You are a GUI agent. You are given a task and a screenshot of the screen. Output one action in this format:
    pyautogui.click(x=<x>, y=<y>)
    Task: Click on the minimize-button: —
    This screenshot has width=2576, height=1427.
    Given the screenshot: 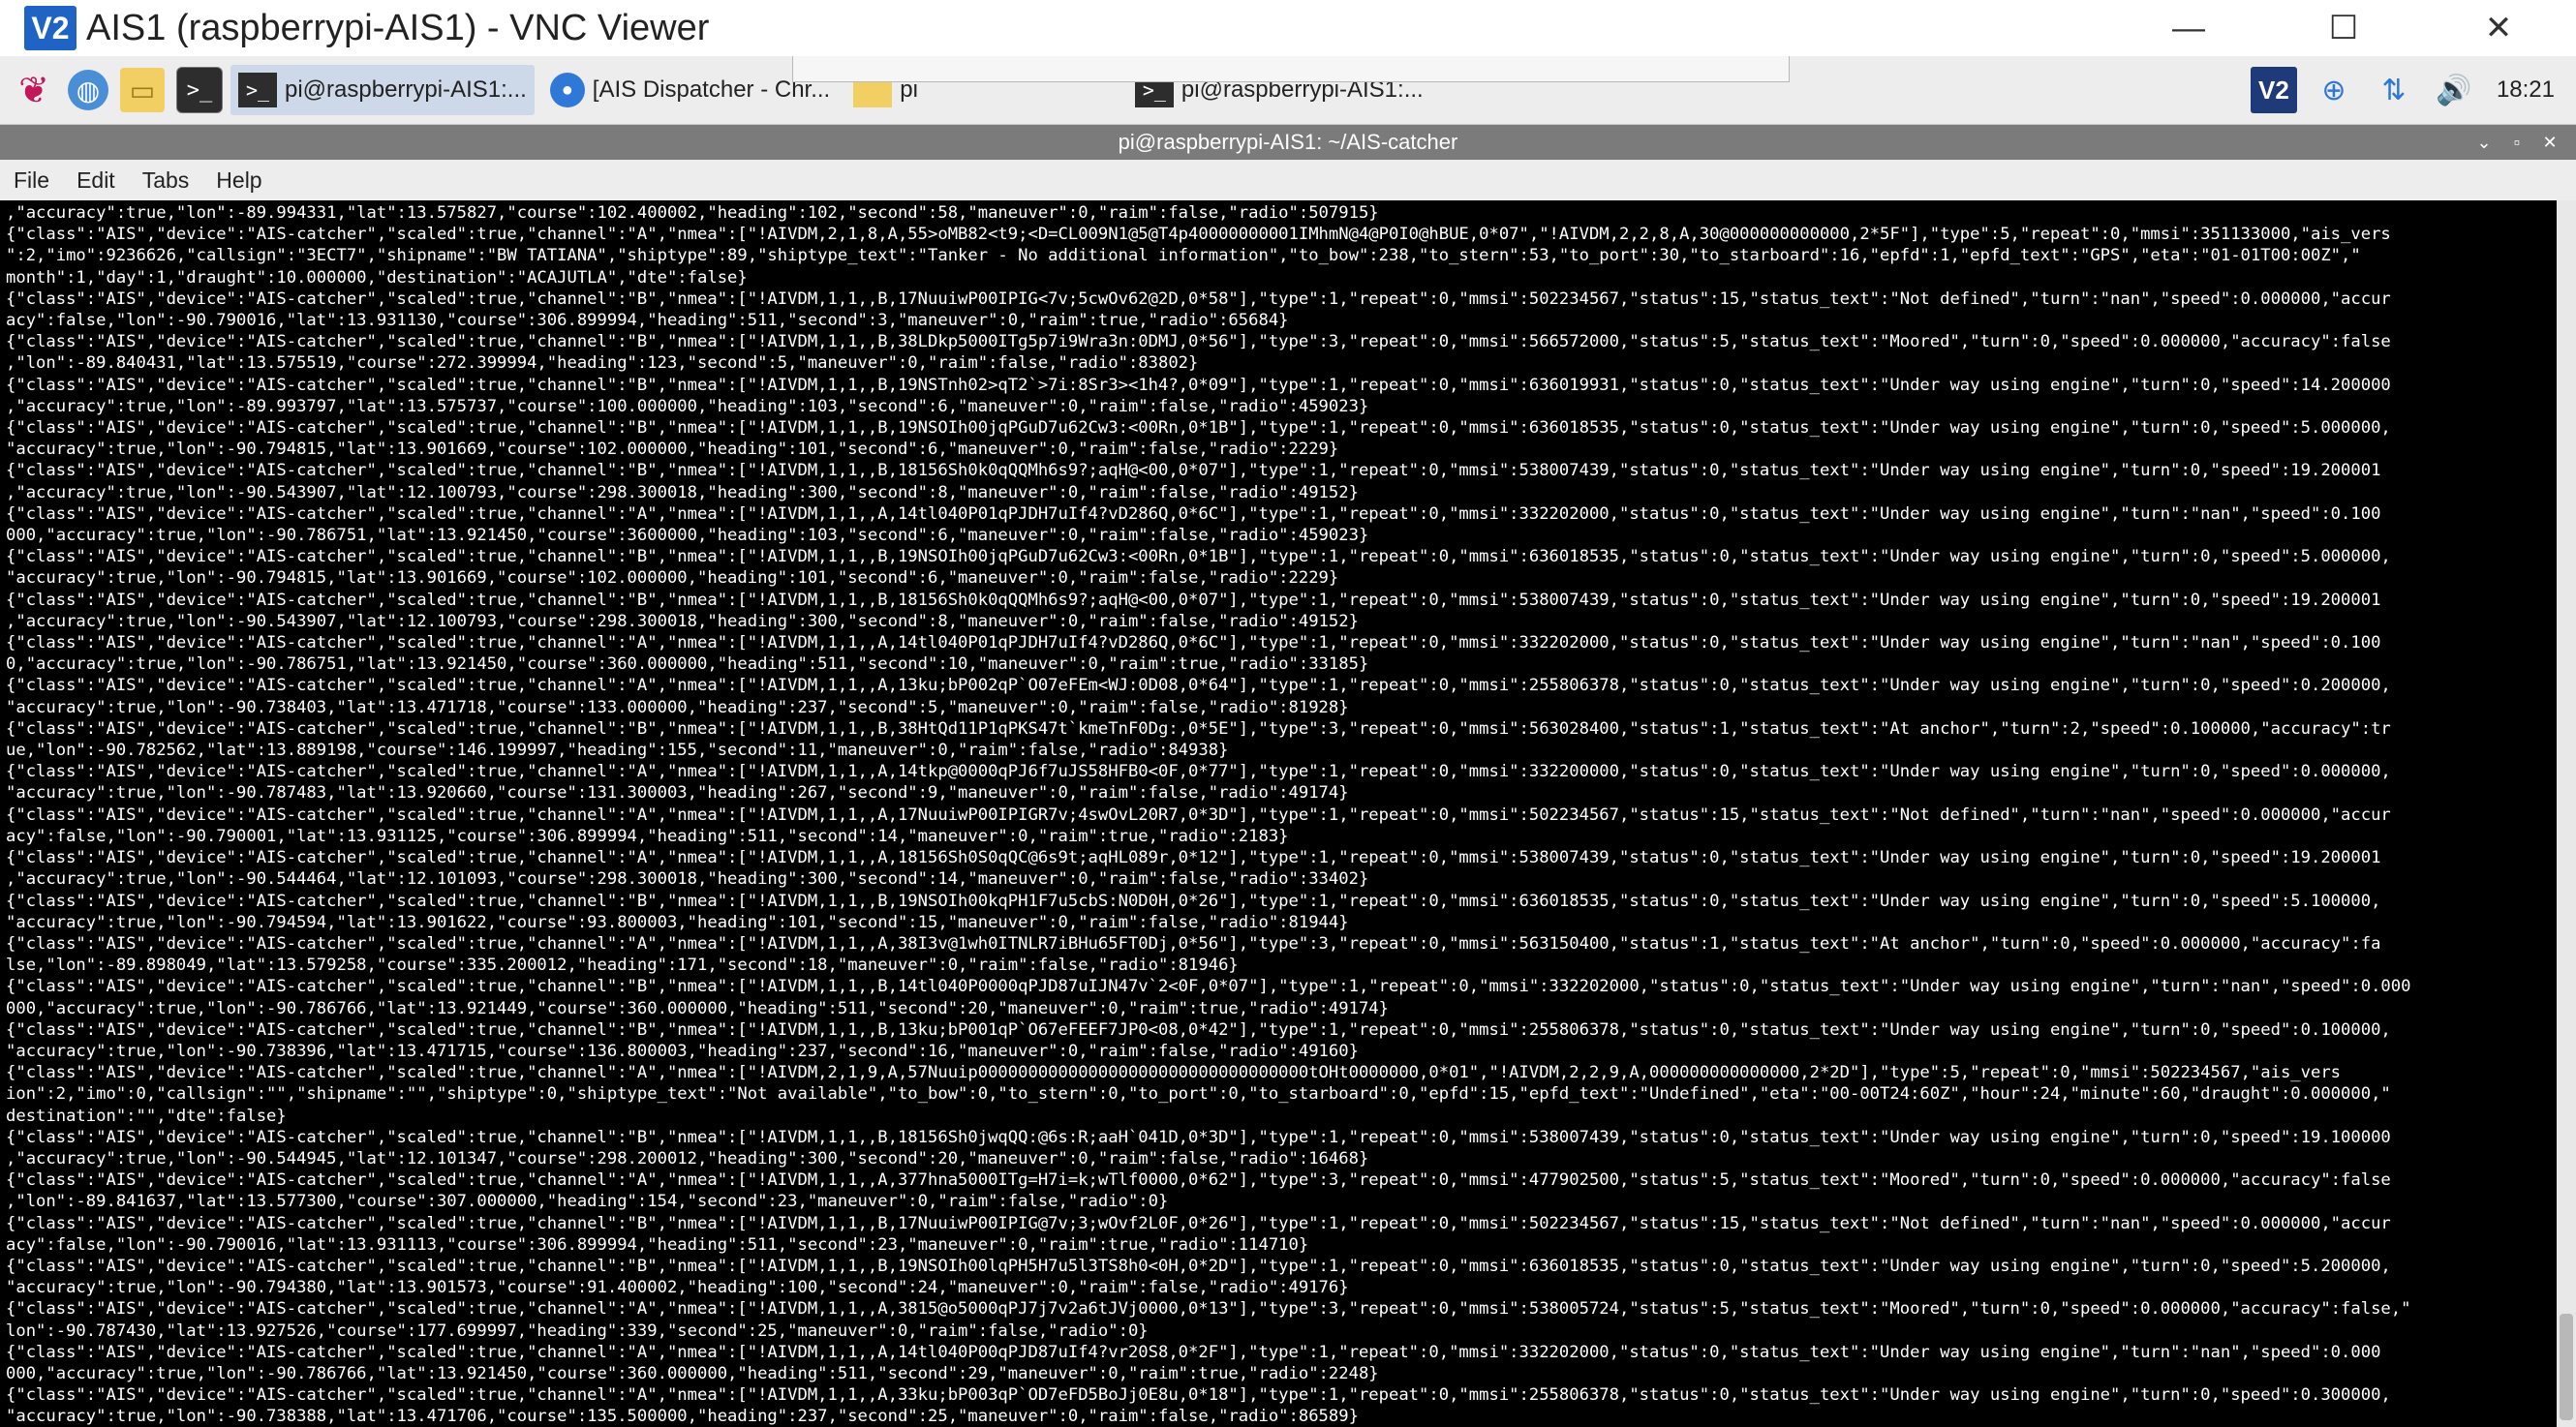 What is the action you would take?
    pyautogui.click(x=2188, y=28)
    